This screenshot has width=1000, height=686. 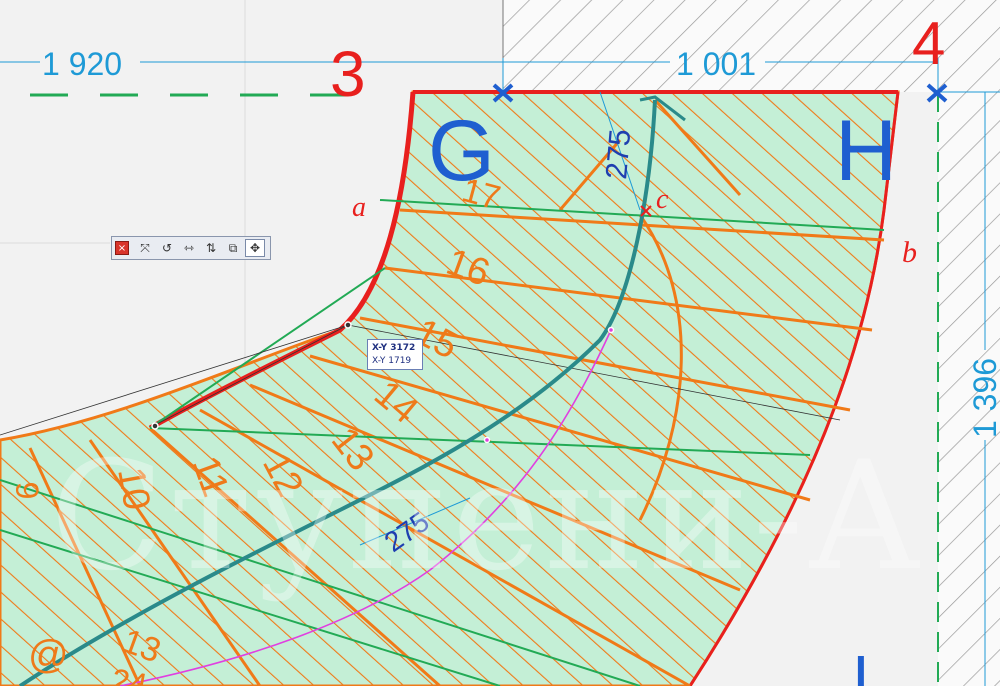 I want to click on handwritten-a: a, so click(x=359, y=207).